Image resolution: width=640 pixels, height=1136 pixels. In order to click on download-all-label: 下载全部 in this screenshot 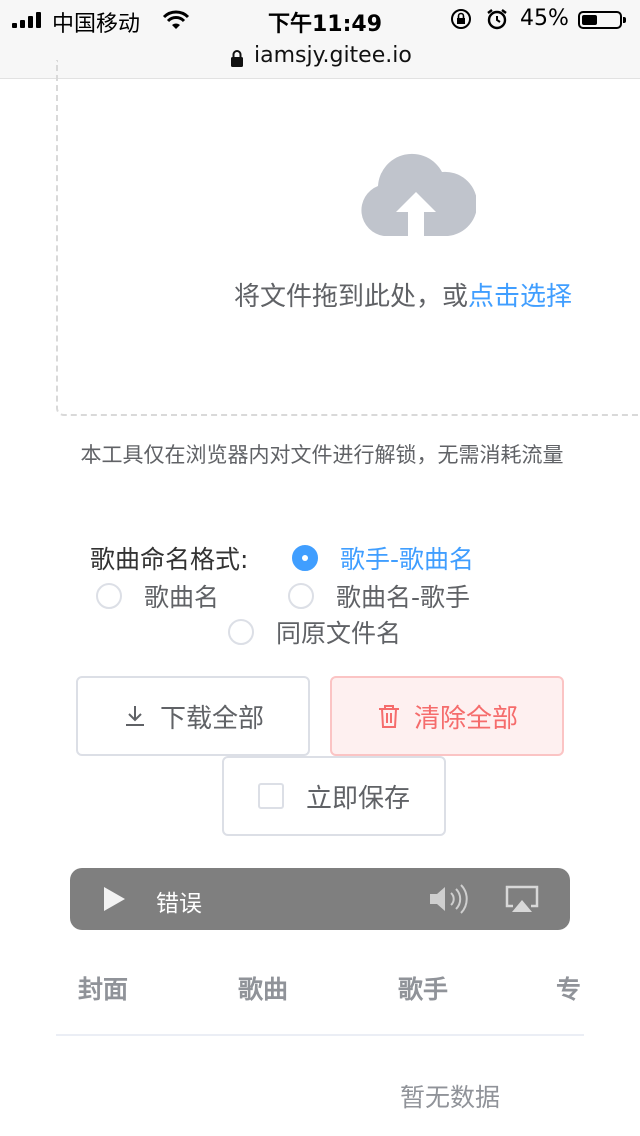, I will do `click(211, 718)`.